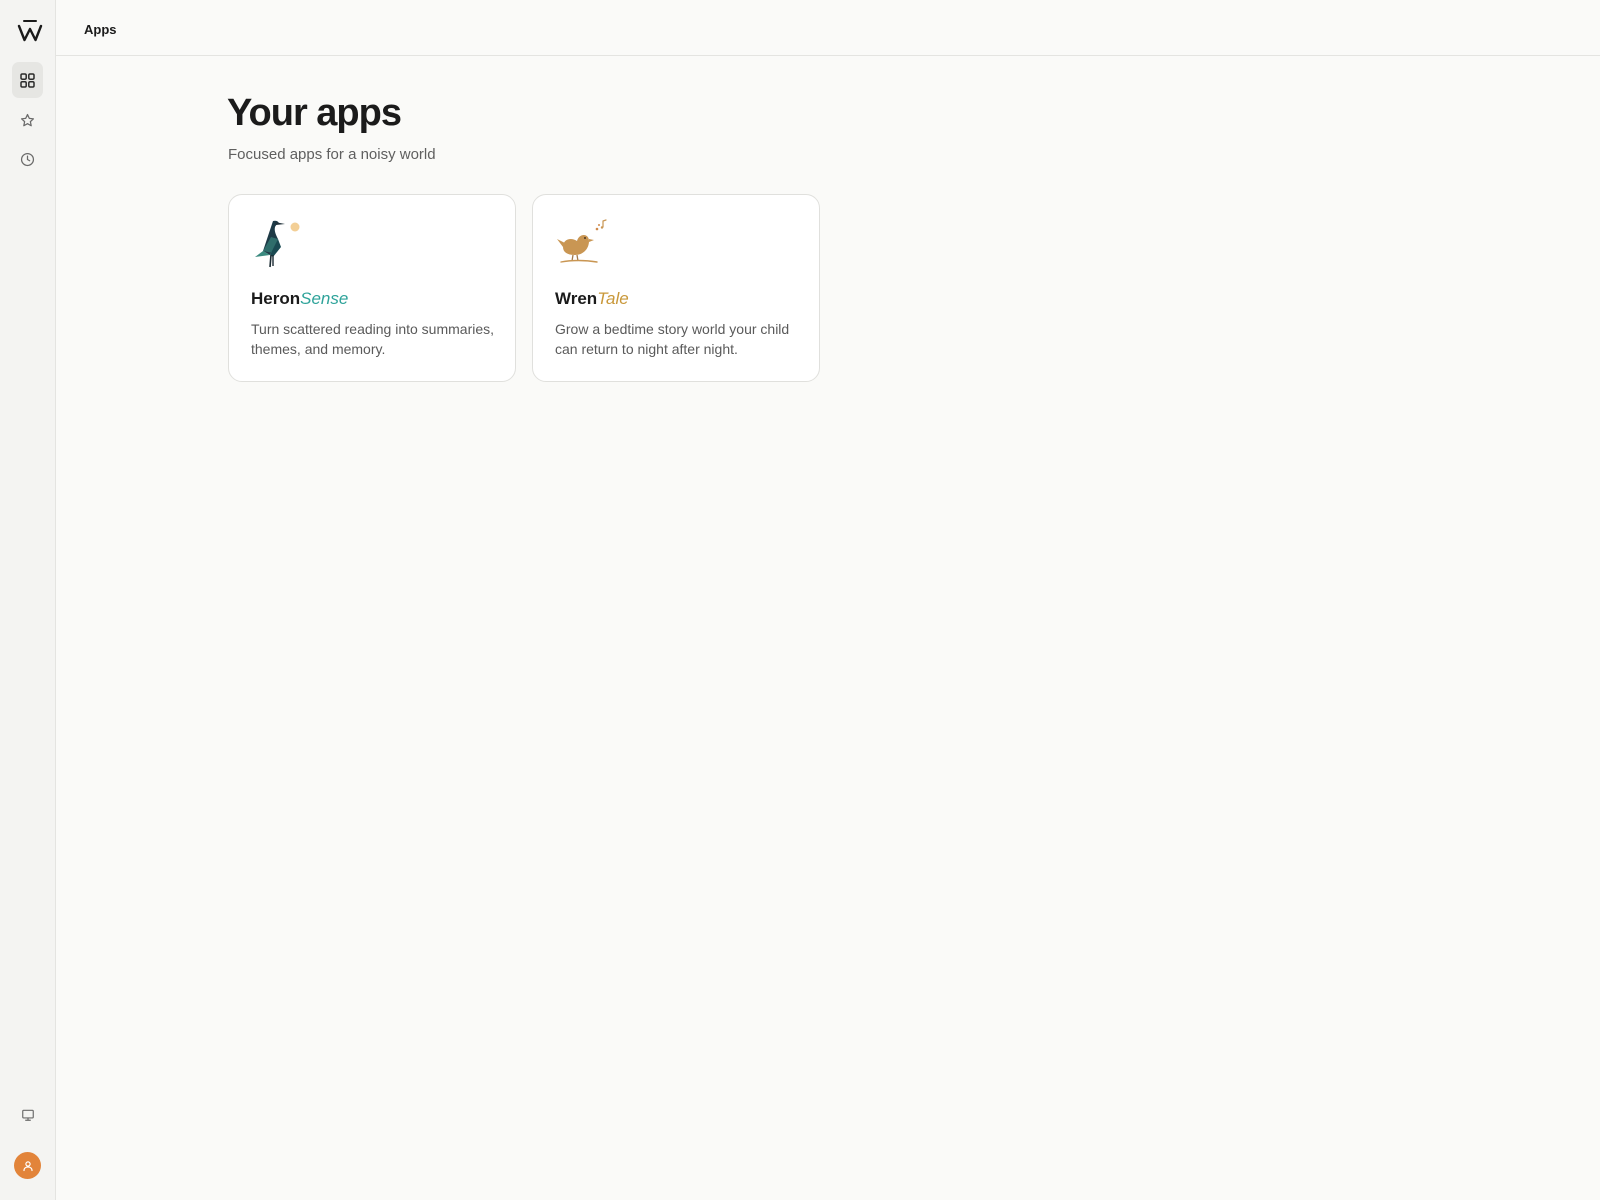  What do you see at coordinates (100, 29) in the screenshot?
I see `breadcrumb: Apps` at bounding box center [100, 29].